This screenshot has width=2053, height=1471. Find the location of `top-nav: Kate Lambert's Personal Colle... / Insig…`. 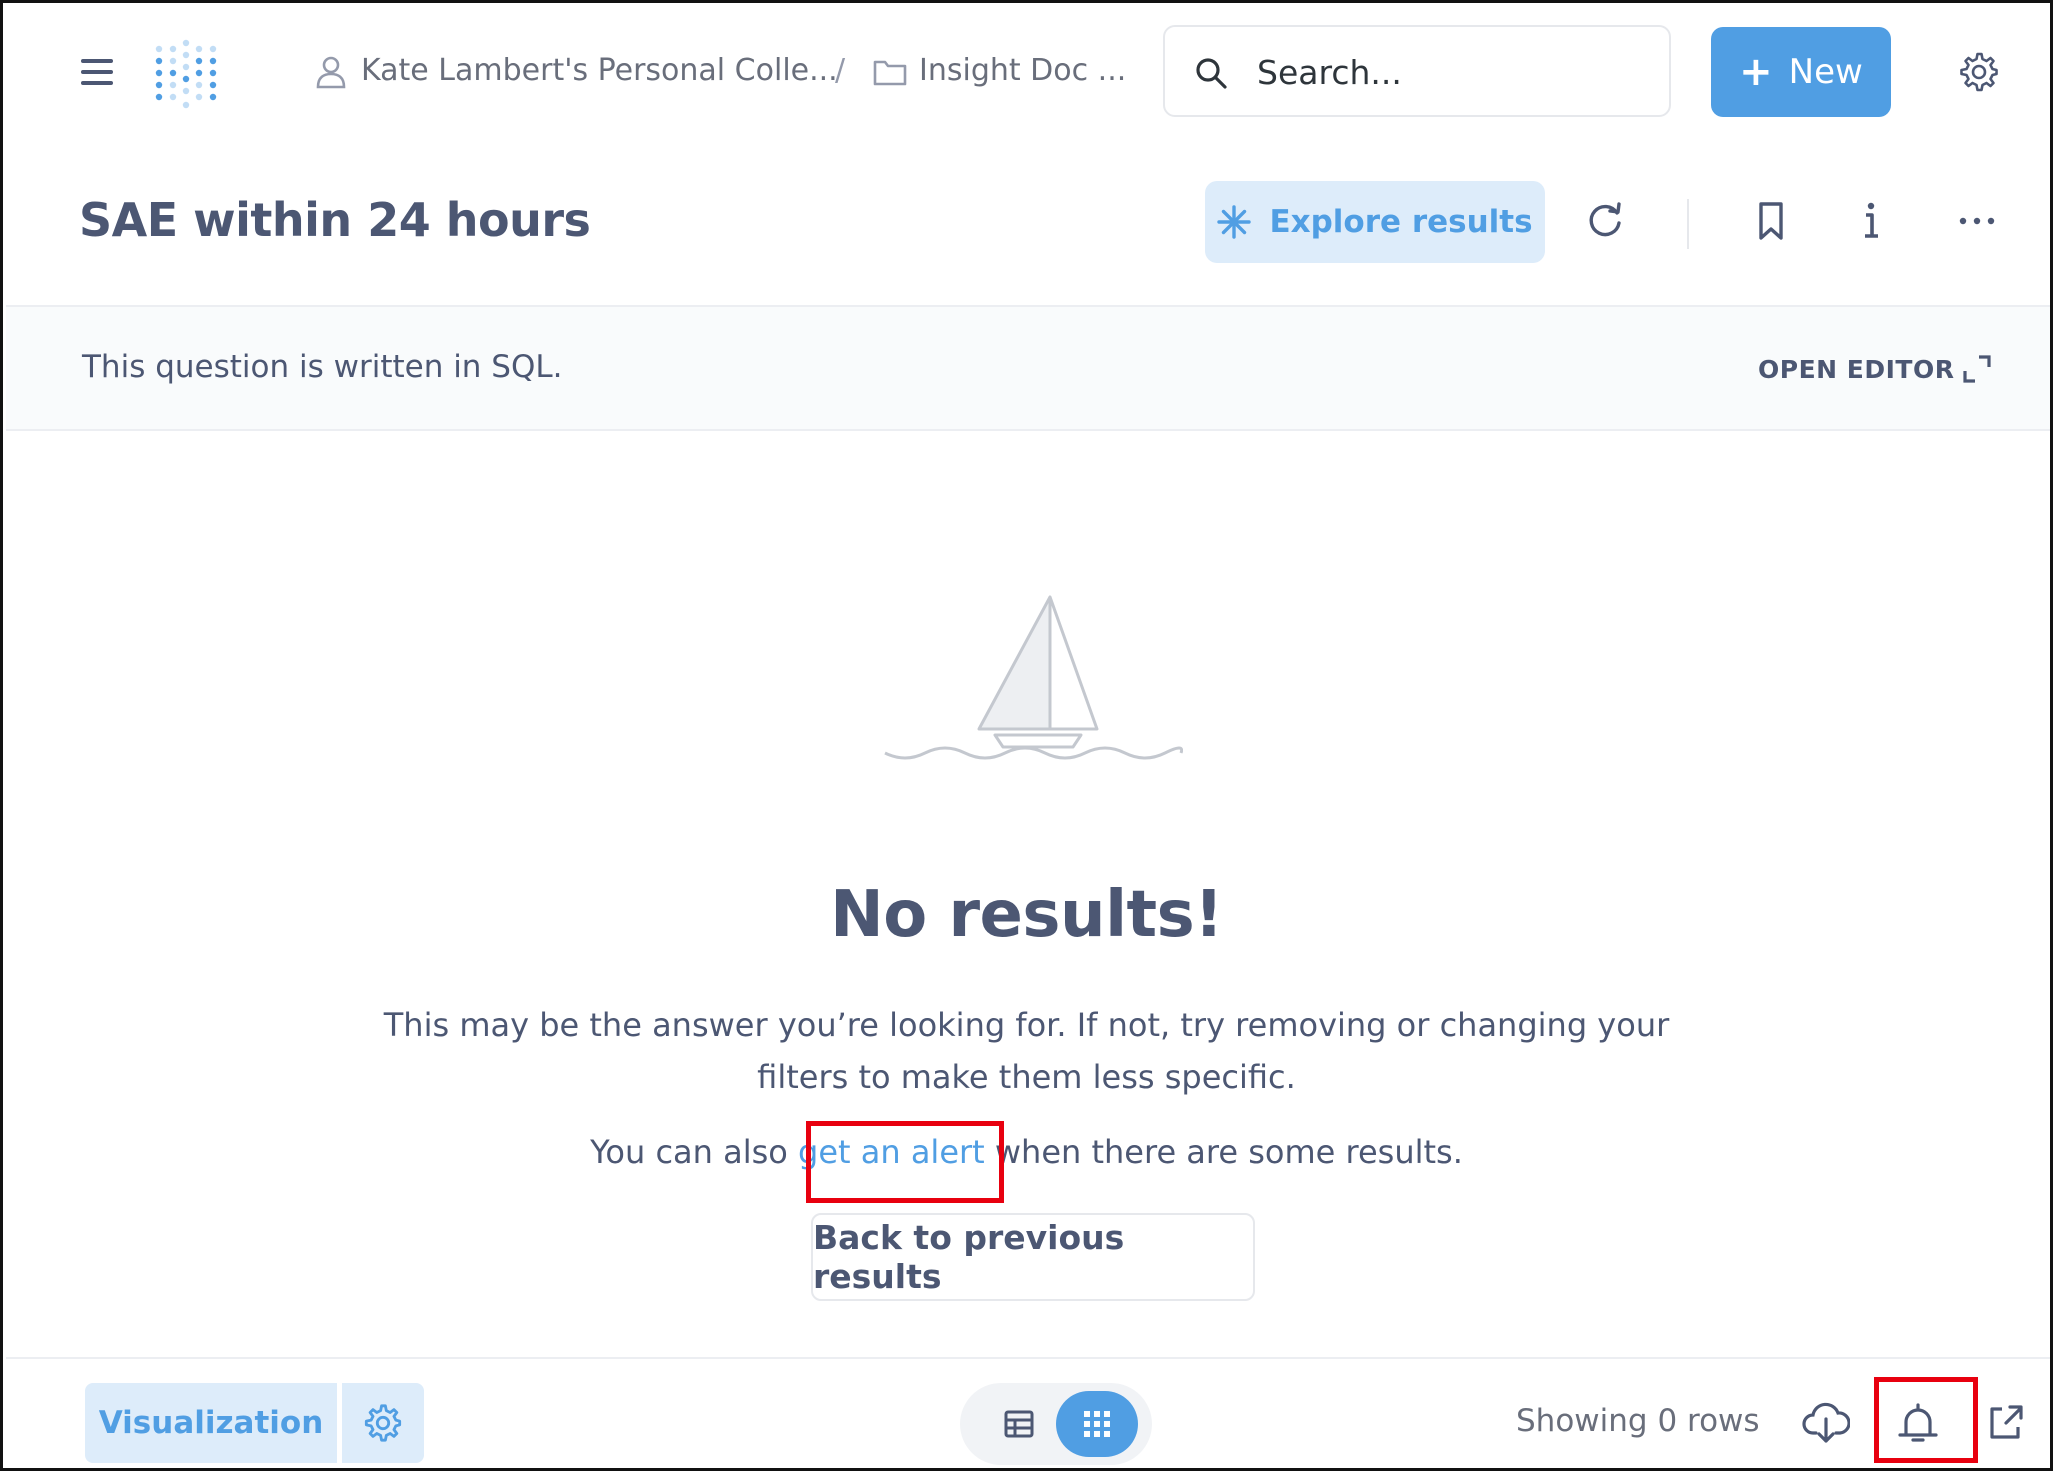

top-nav: Kate Lambert's Personal Colle... / Insig… is located at coordinates (1026, 73).